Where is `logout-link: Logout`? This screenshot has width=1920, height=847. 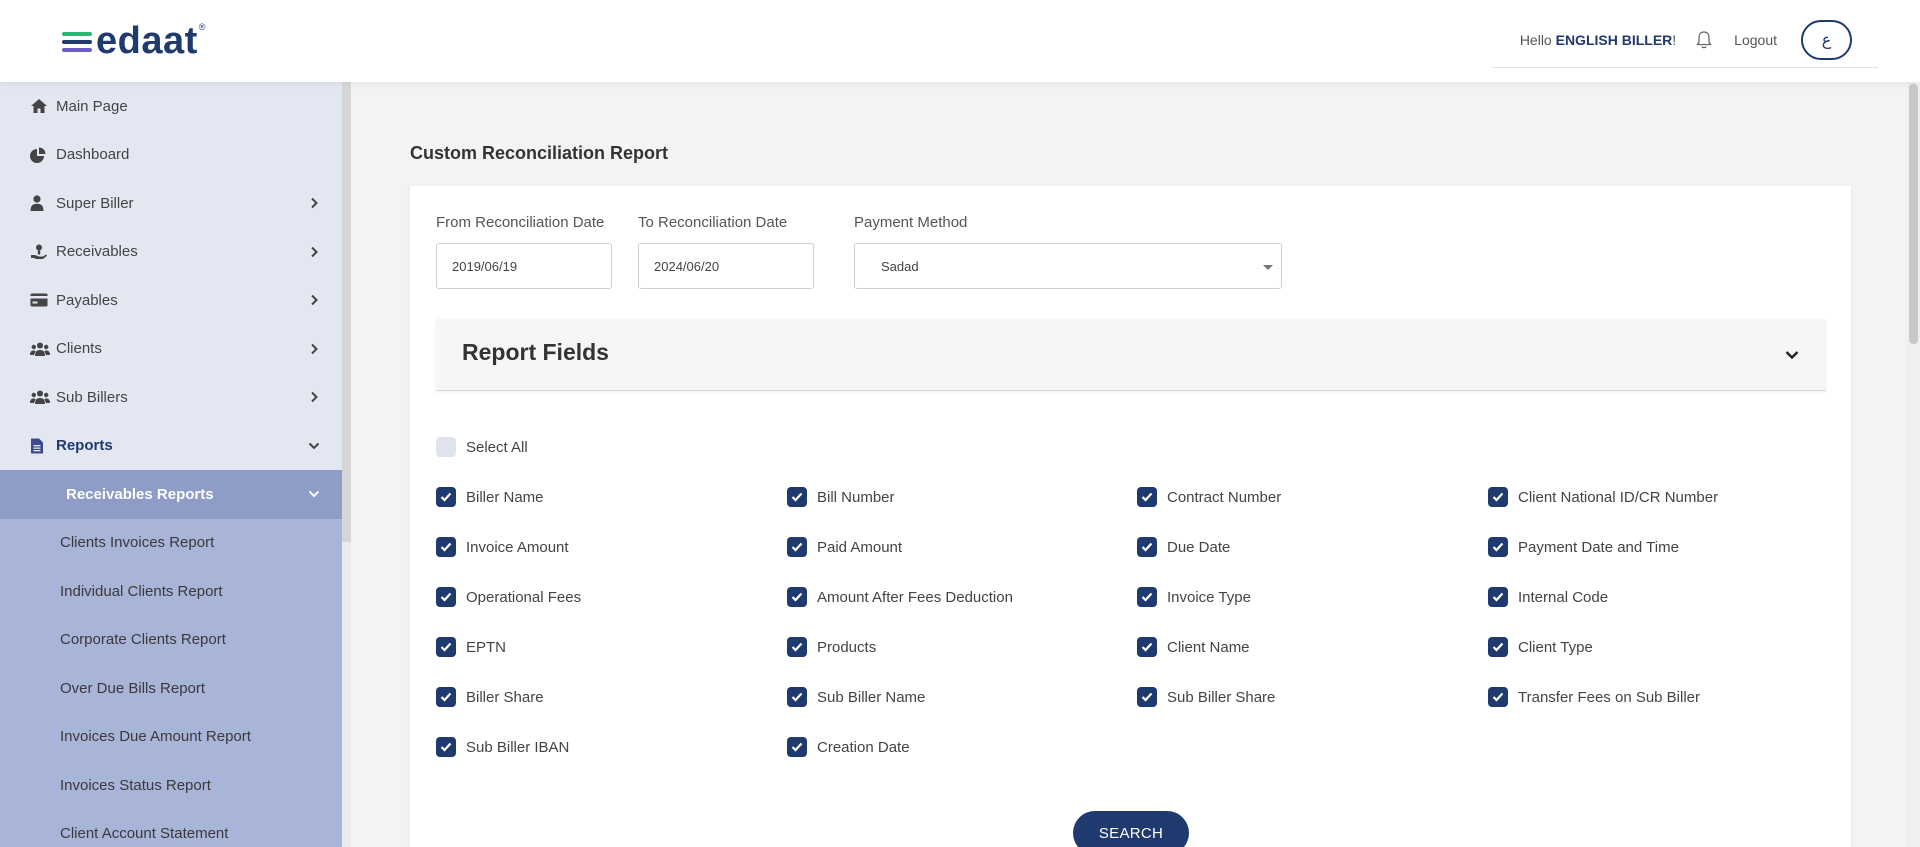 logout-link: Logout is located at coordinates (1755, 40).